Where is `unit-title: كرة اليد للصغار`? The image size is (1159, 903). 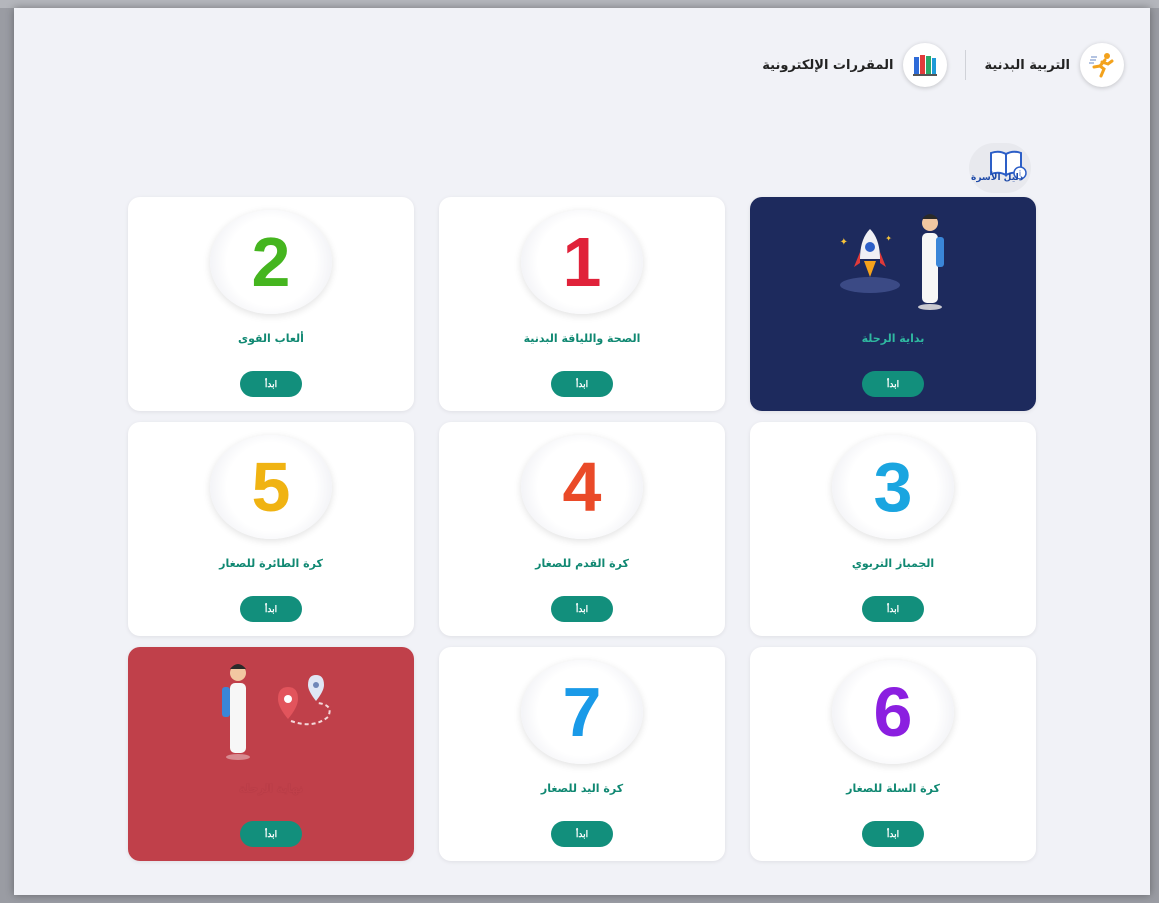
unit-title: كرة اليد للصغار is located at coordinates (582, 788).